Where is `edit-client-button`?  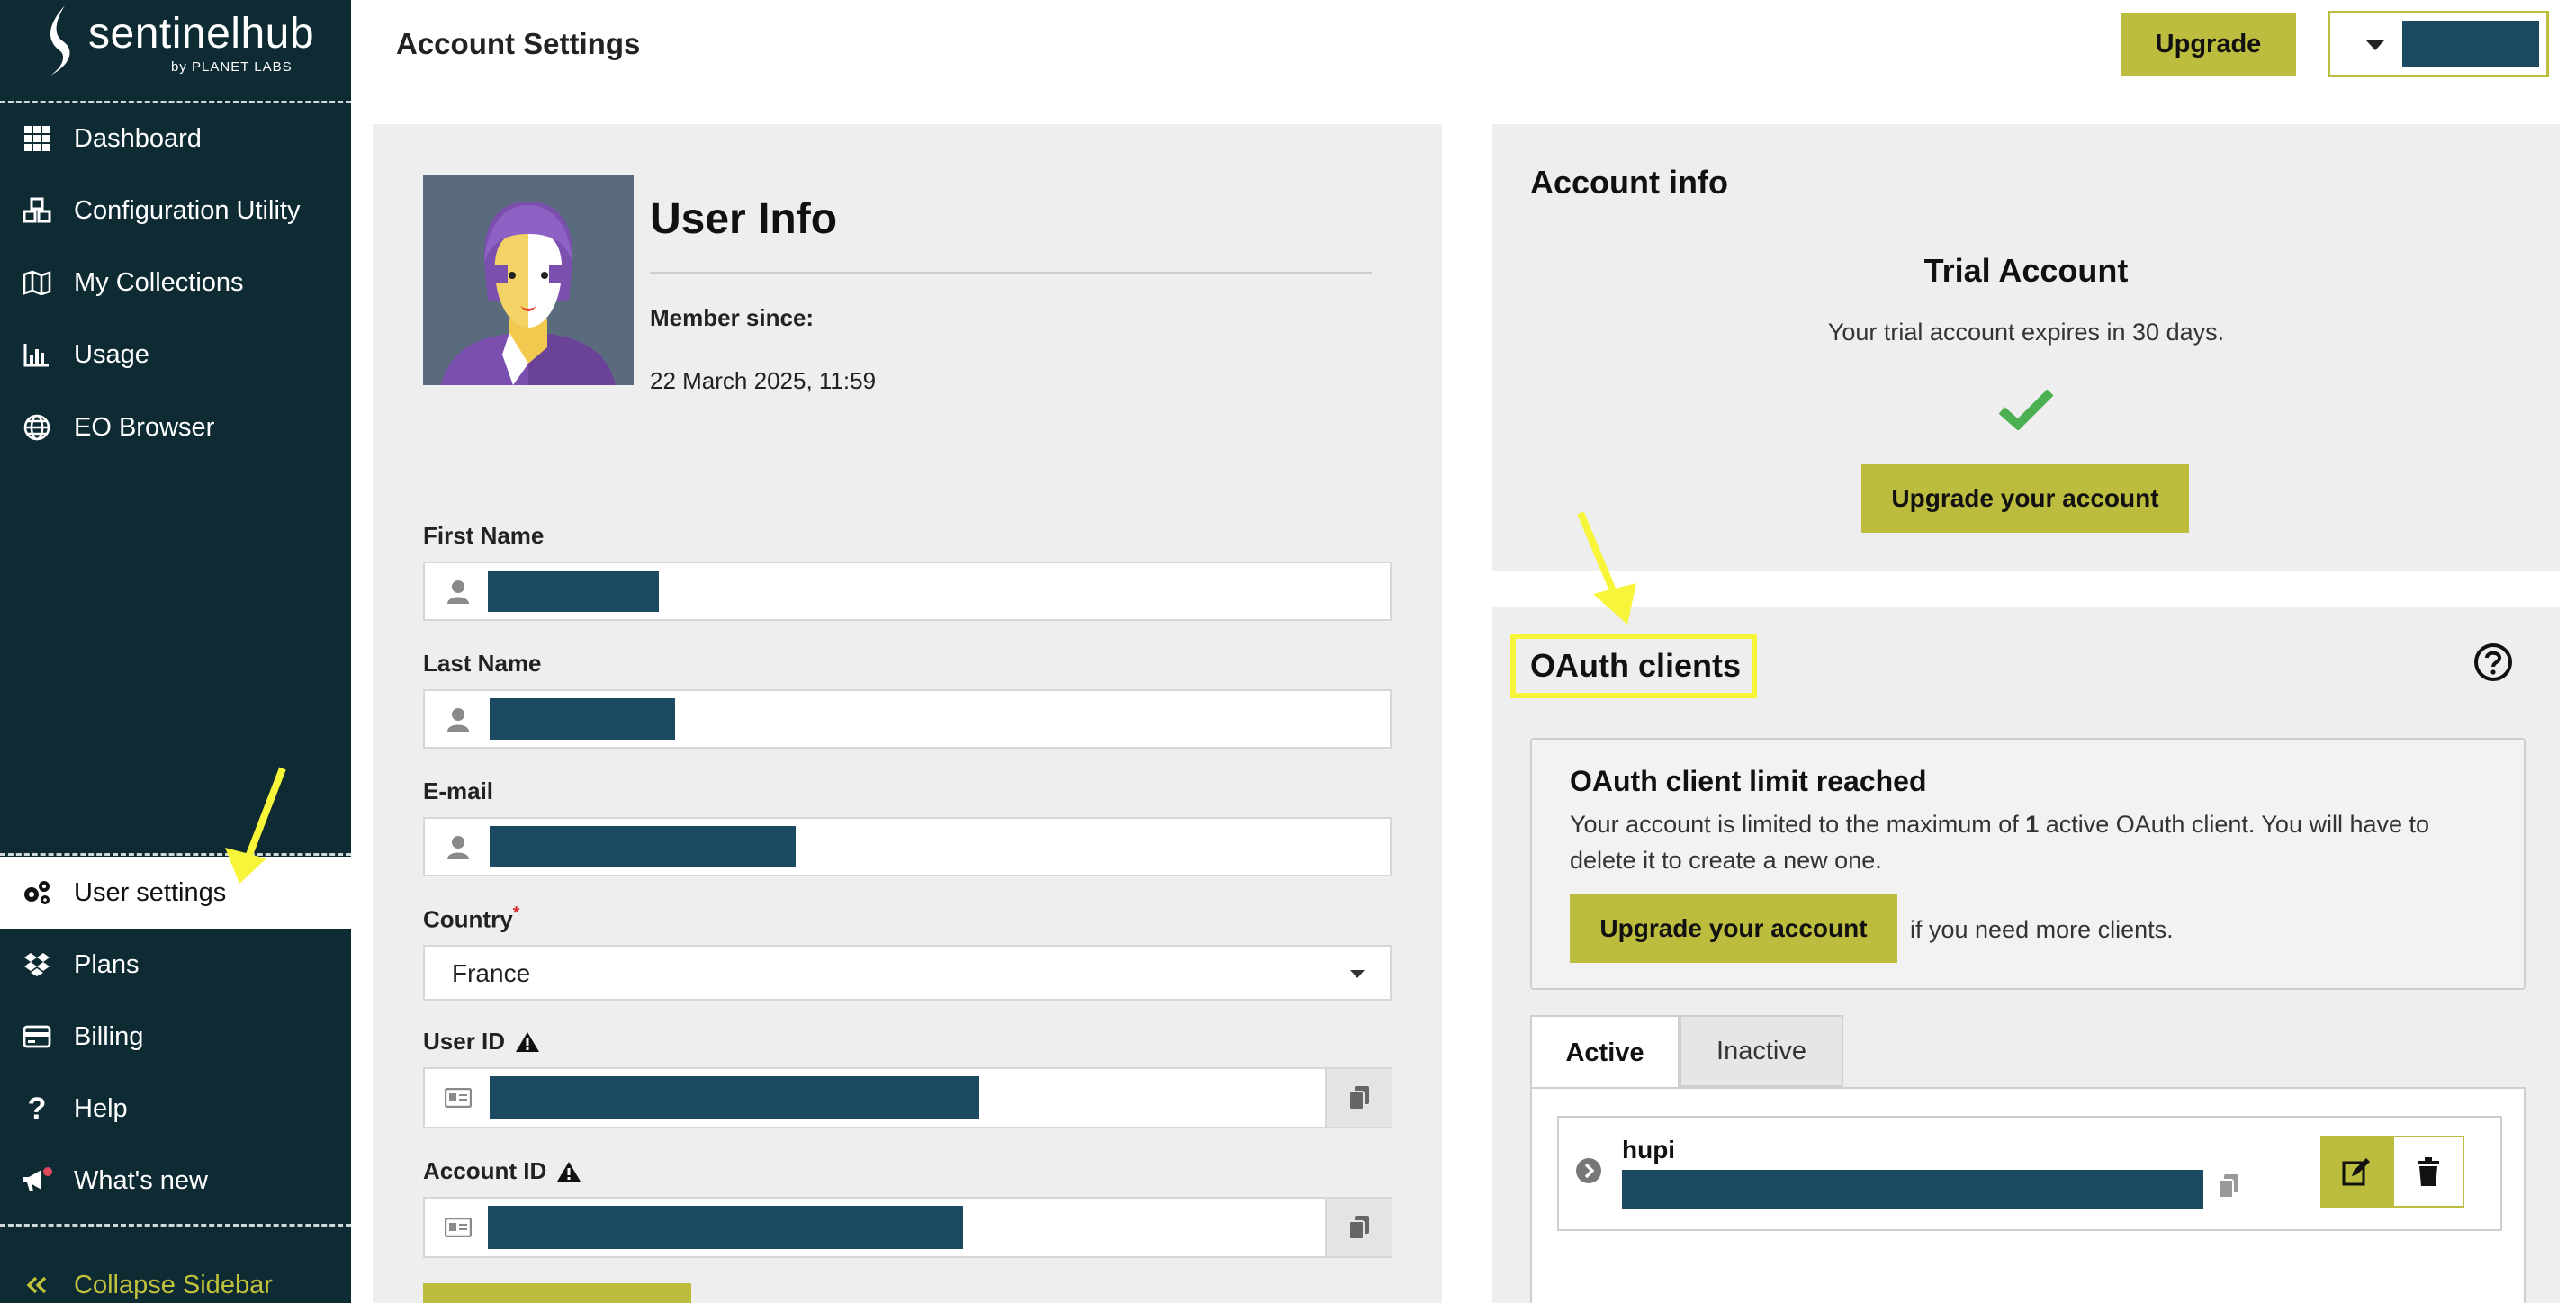
edit-client-button is located at coordinates (2356, 1172).